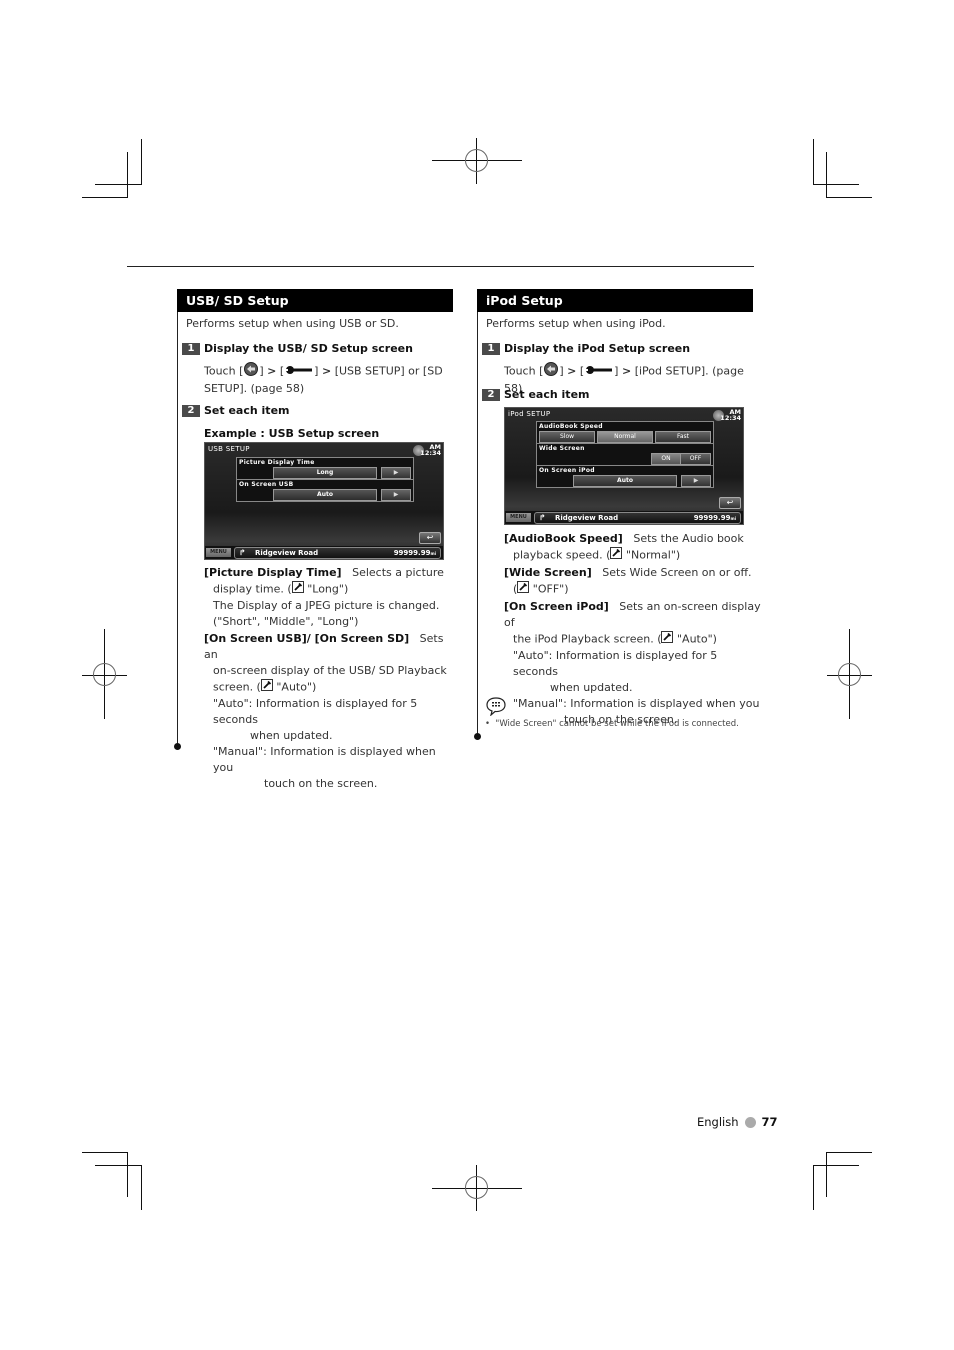  What do you see at coordinates (477, 736) in the screenshot?
I see `right-column-end-dot` at bounding box center [477, 736].